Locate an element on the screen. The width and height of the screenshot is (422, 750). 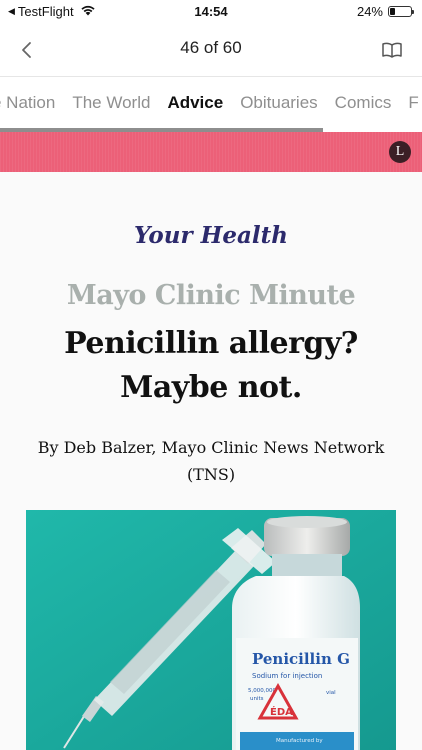
battery-status: 24% is located at coordinates (385, 11).